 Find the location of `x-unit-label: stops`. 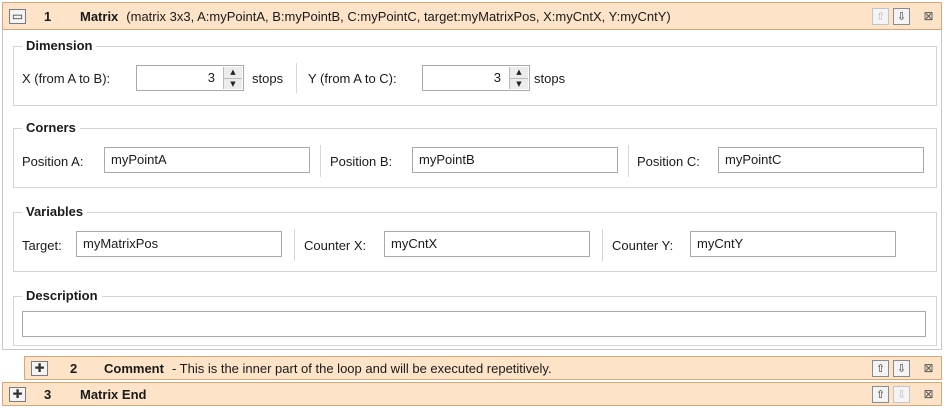

x-unit-label: stops is located at coordinates (268, 78).